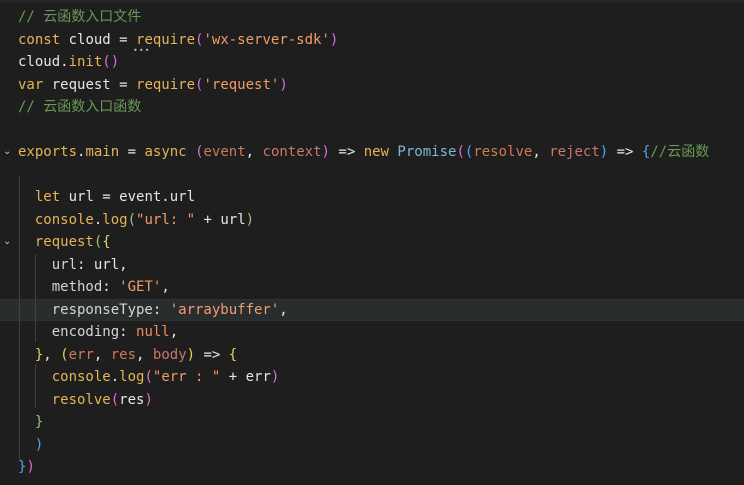  I want to click on code-line: }), so click(372, 467).